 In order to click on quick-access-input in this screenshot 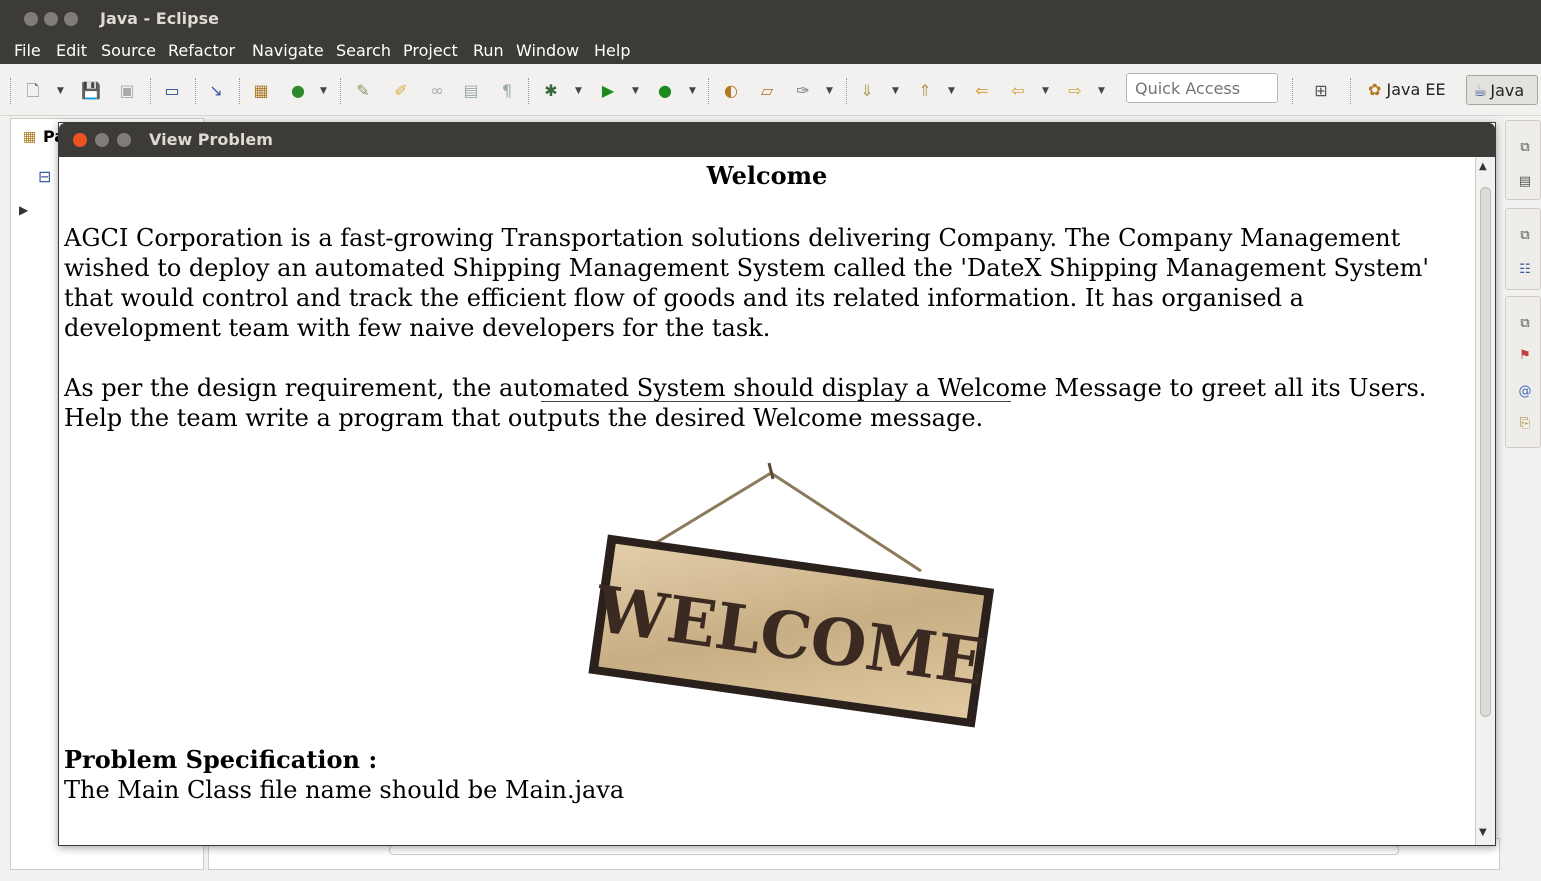, I will do `click(1202, 88)`.